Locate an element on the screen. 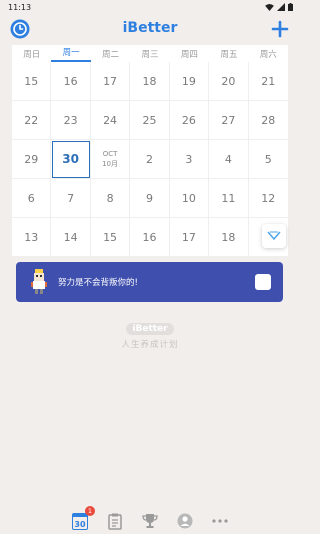 This screenshot has width=320, height=534. day-cell-today: 30 is located at coordinates (71, 159).